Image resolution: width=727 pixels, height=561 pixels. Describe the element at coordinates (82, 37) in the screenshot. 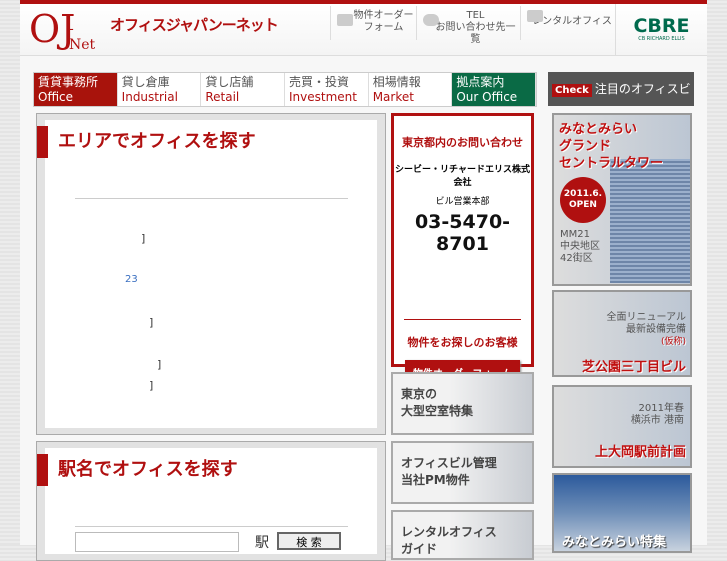

I see `logo-sub: -Net` at that location.